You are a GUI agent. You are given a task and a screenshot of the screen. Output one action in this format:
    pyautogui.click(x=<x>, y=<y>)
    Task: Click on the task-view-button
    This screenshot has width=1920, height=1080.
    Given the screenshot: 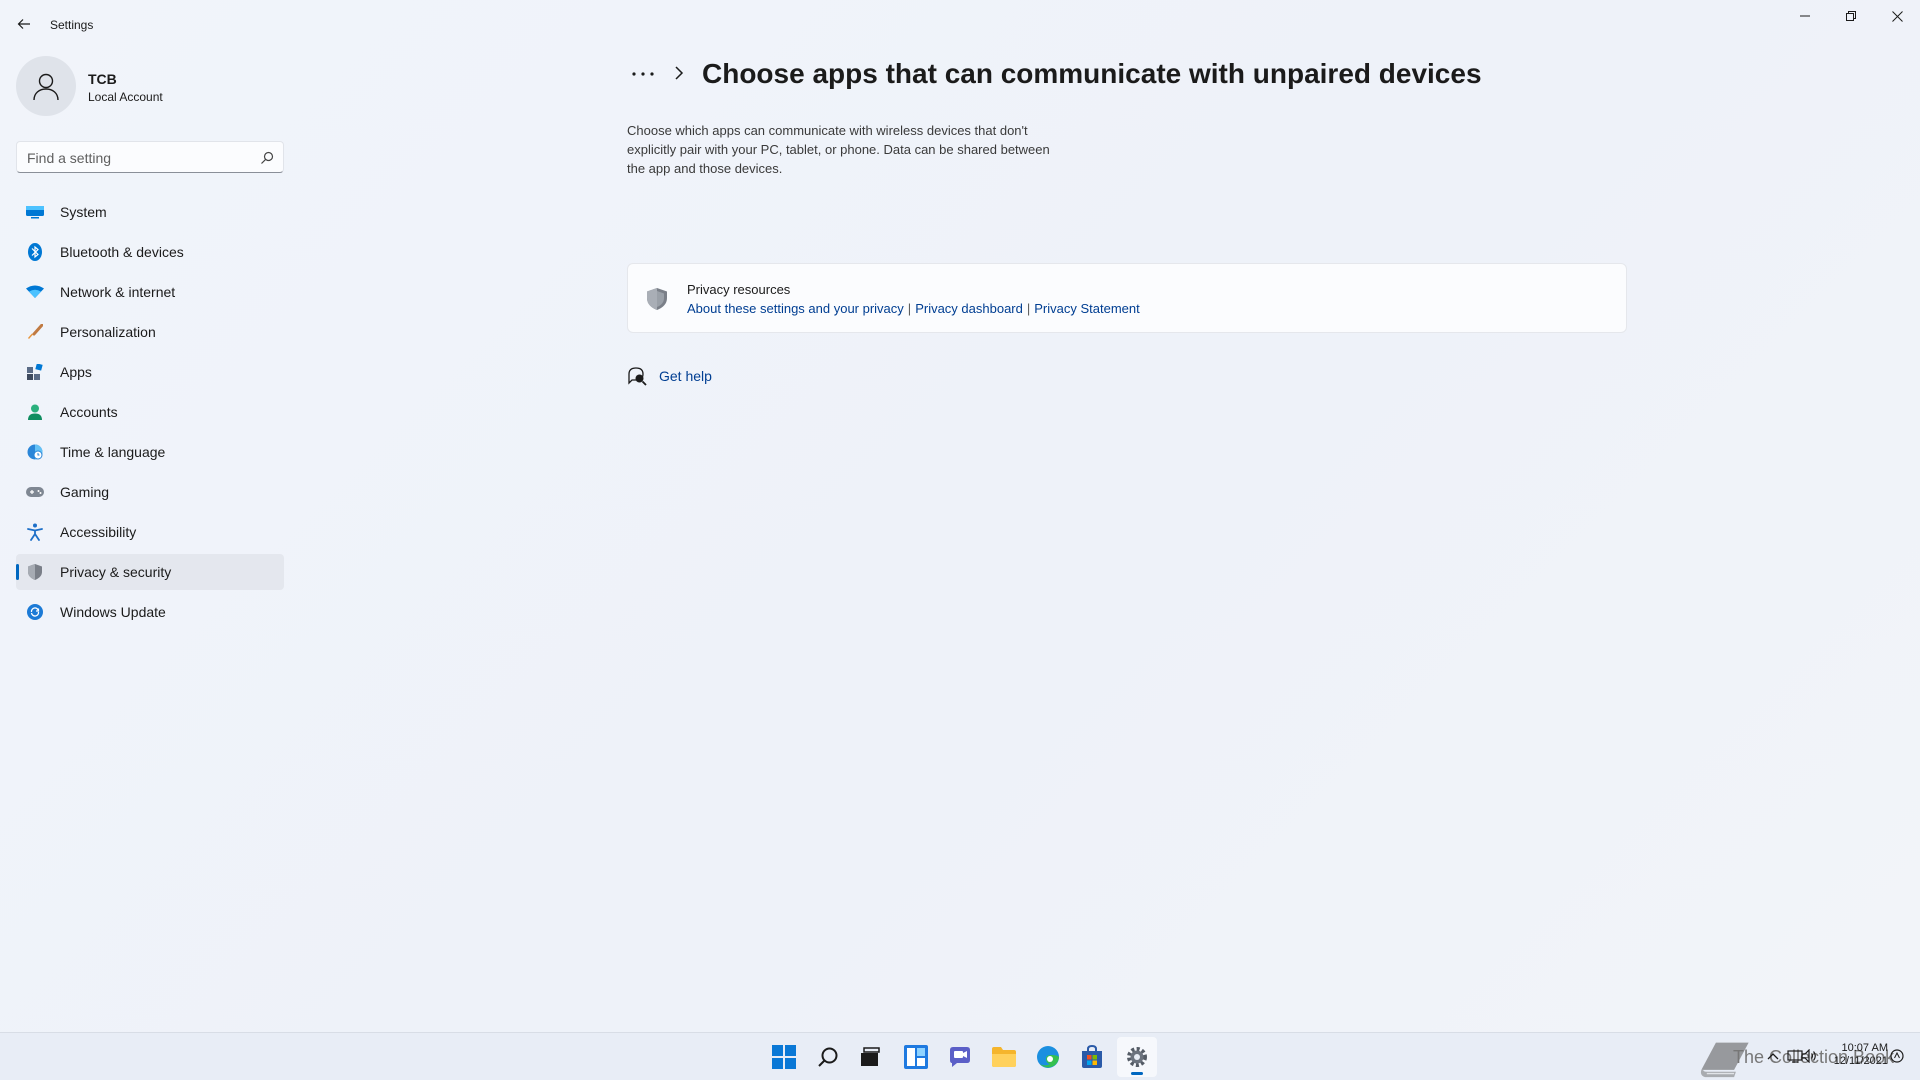 What is the action you would take?
    pyautogui.click(x=870, y=1057)
    